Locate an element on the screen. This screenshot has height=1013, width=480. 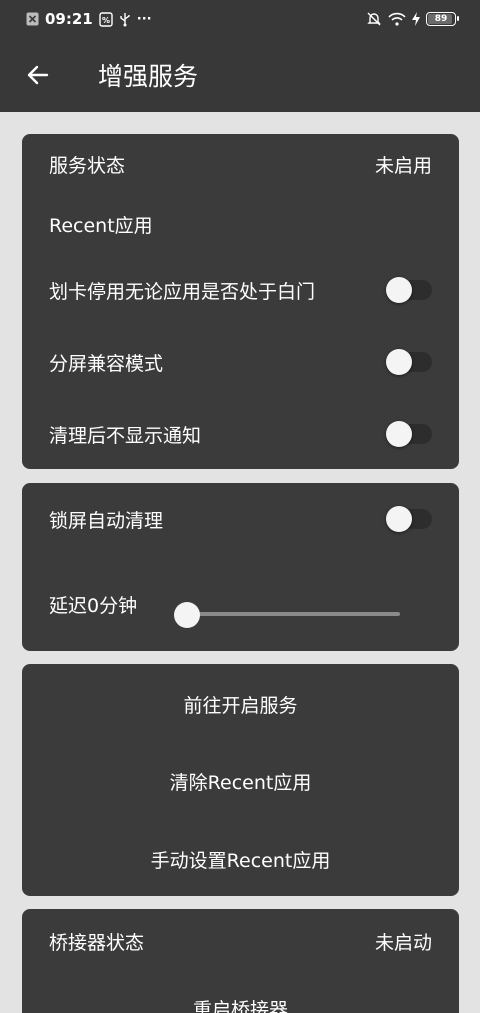
status-bar: 09:21 % ··· 89 is located at coordinates (240, 19).